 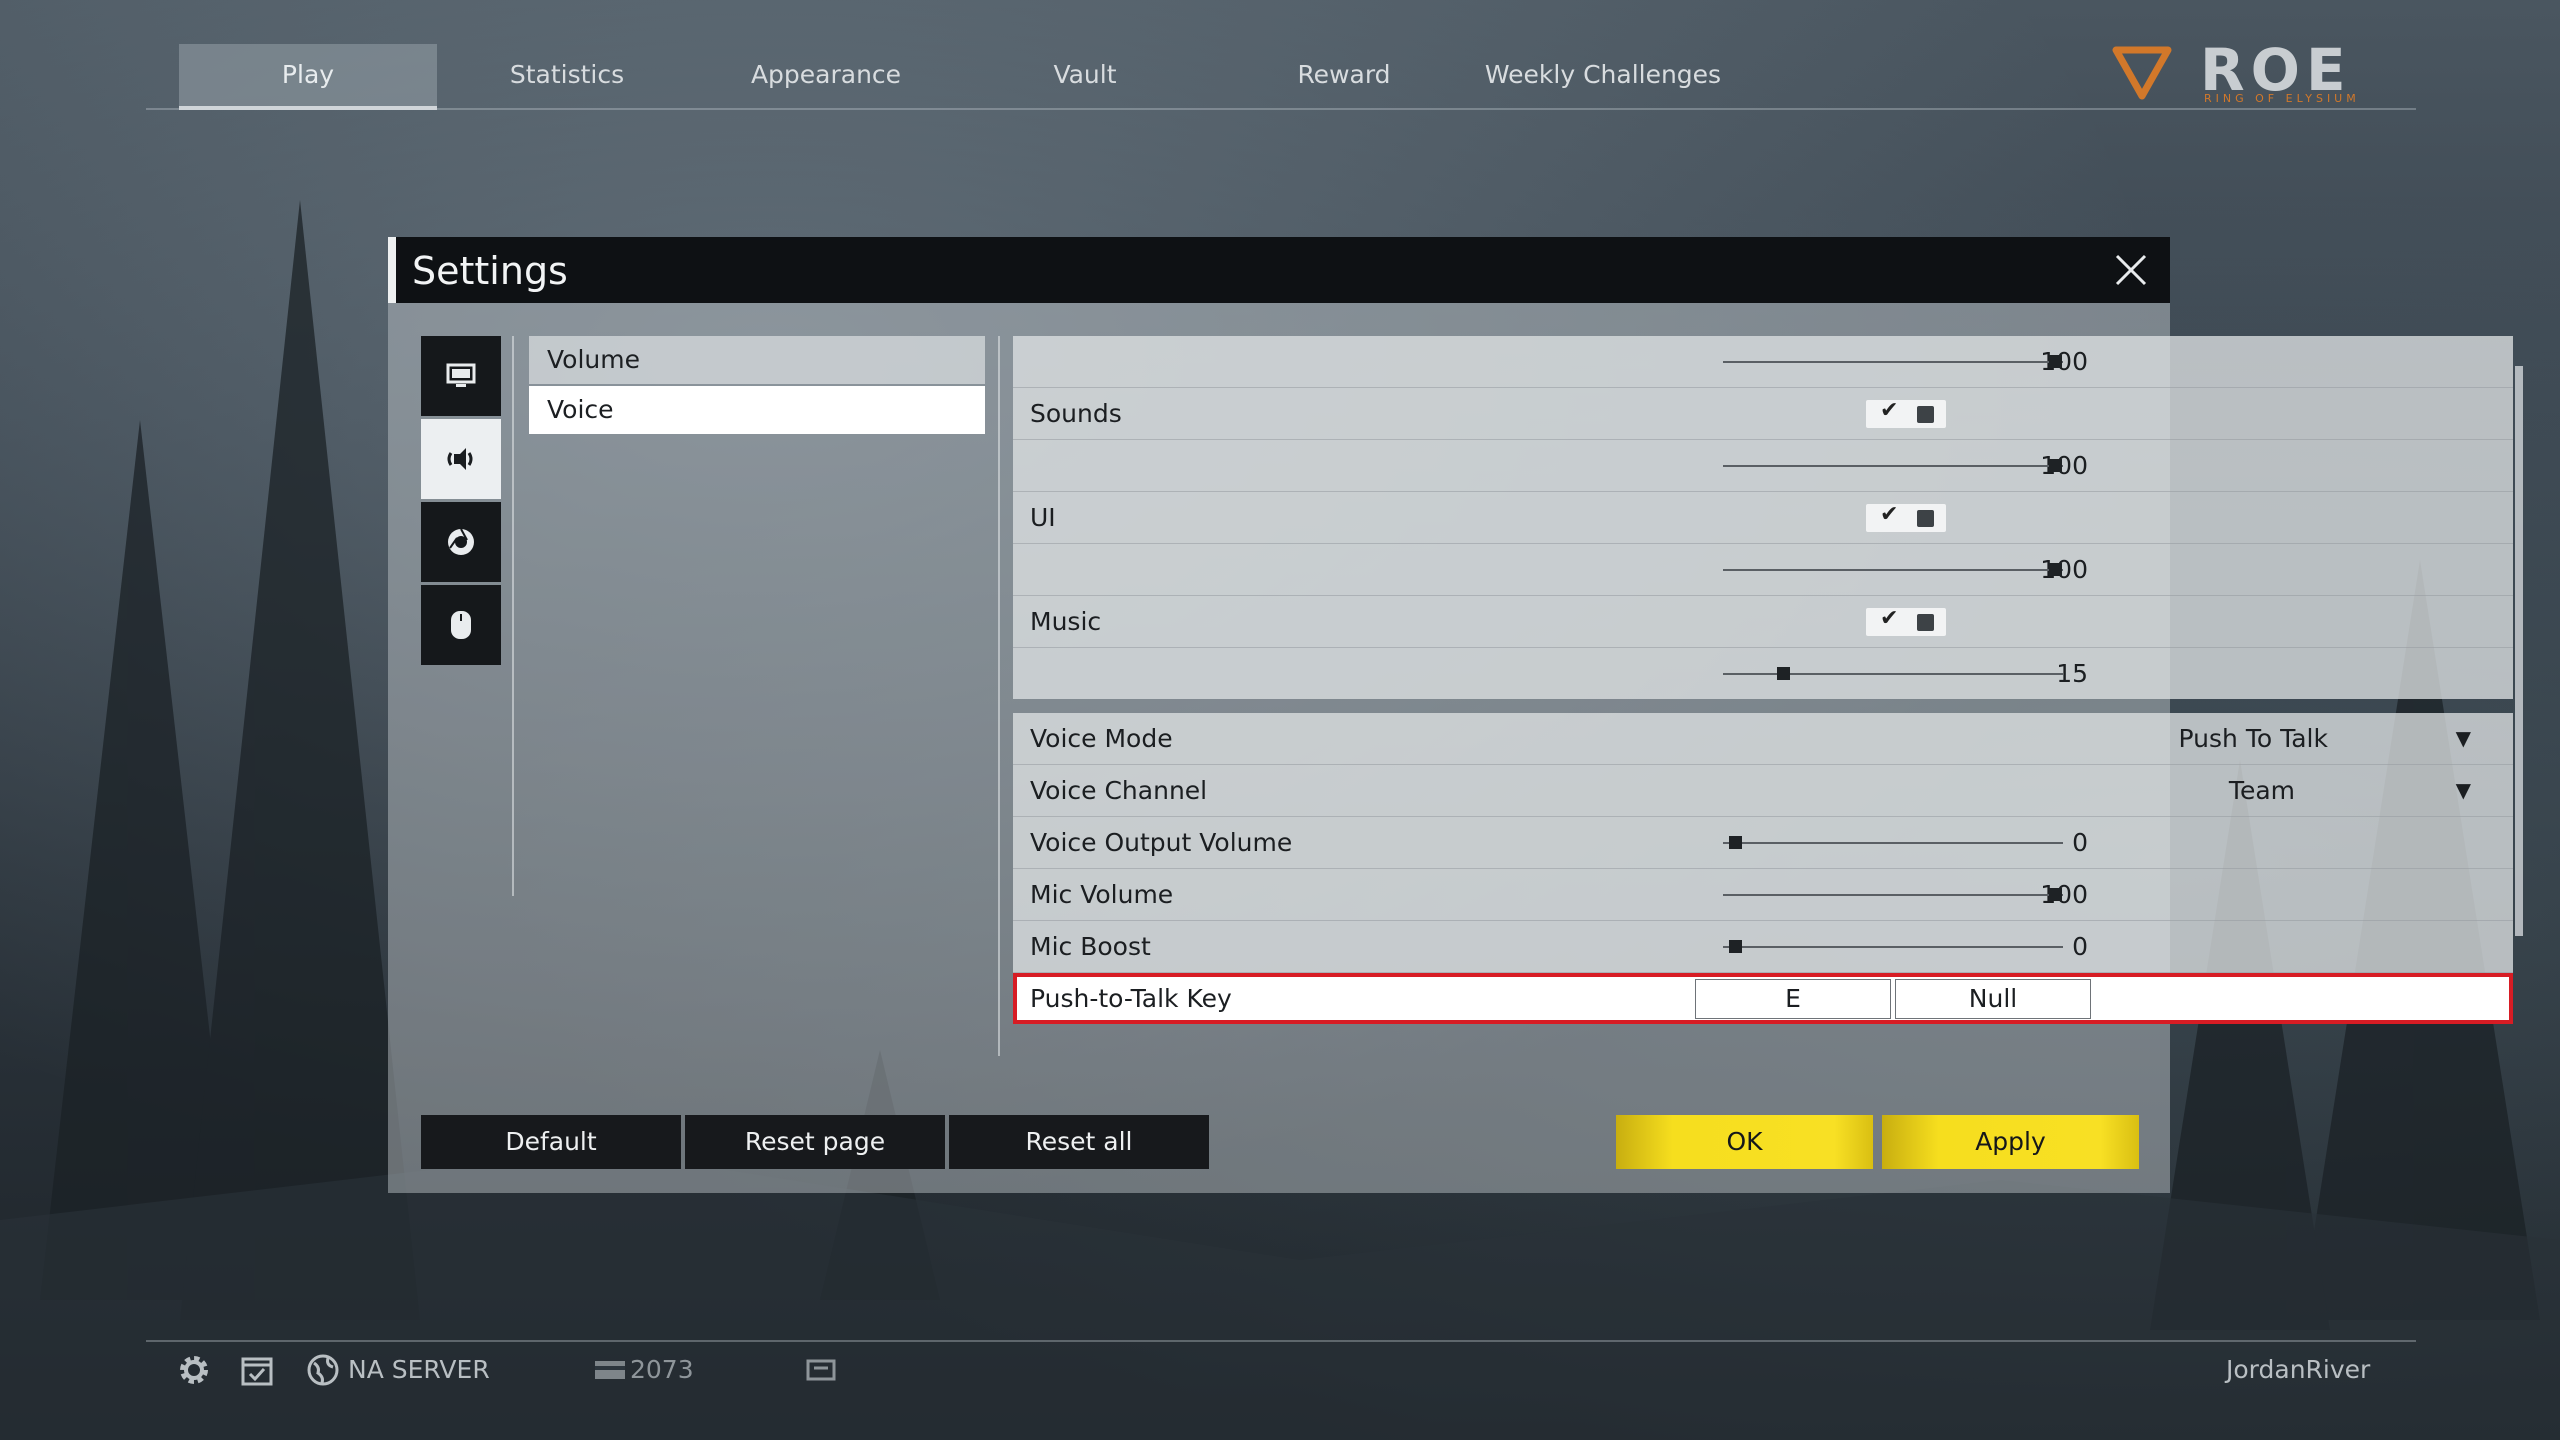 What do you see at coordinates (1763, 414) in the screenshot?
I see `sounds-row: Sounds ✔` at bounding box center [1763, 414].